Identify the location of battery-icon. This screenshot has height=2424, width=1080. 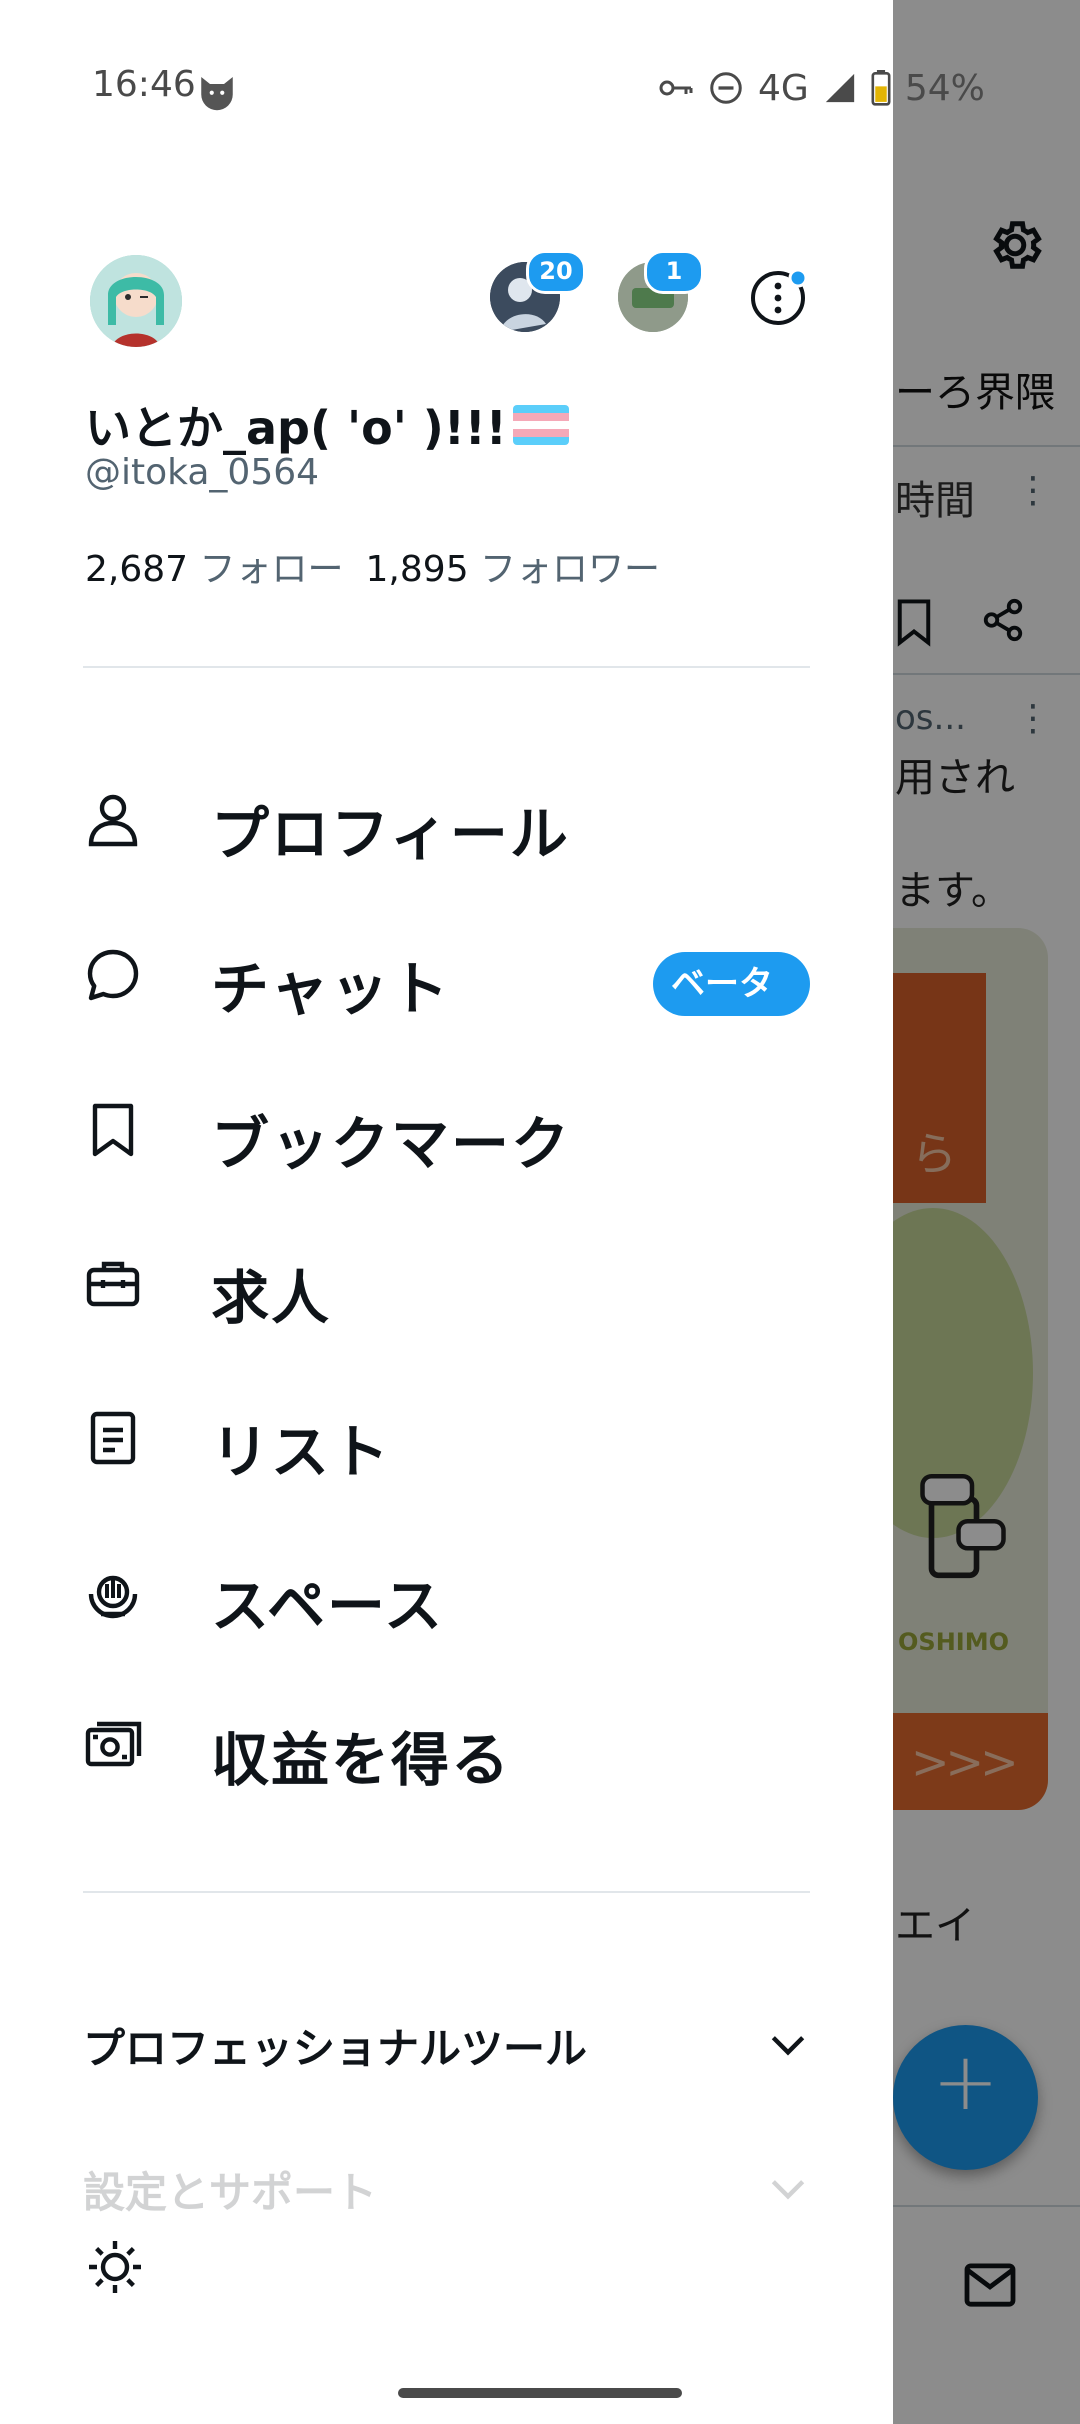
(881, 88).